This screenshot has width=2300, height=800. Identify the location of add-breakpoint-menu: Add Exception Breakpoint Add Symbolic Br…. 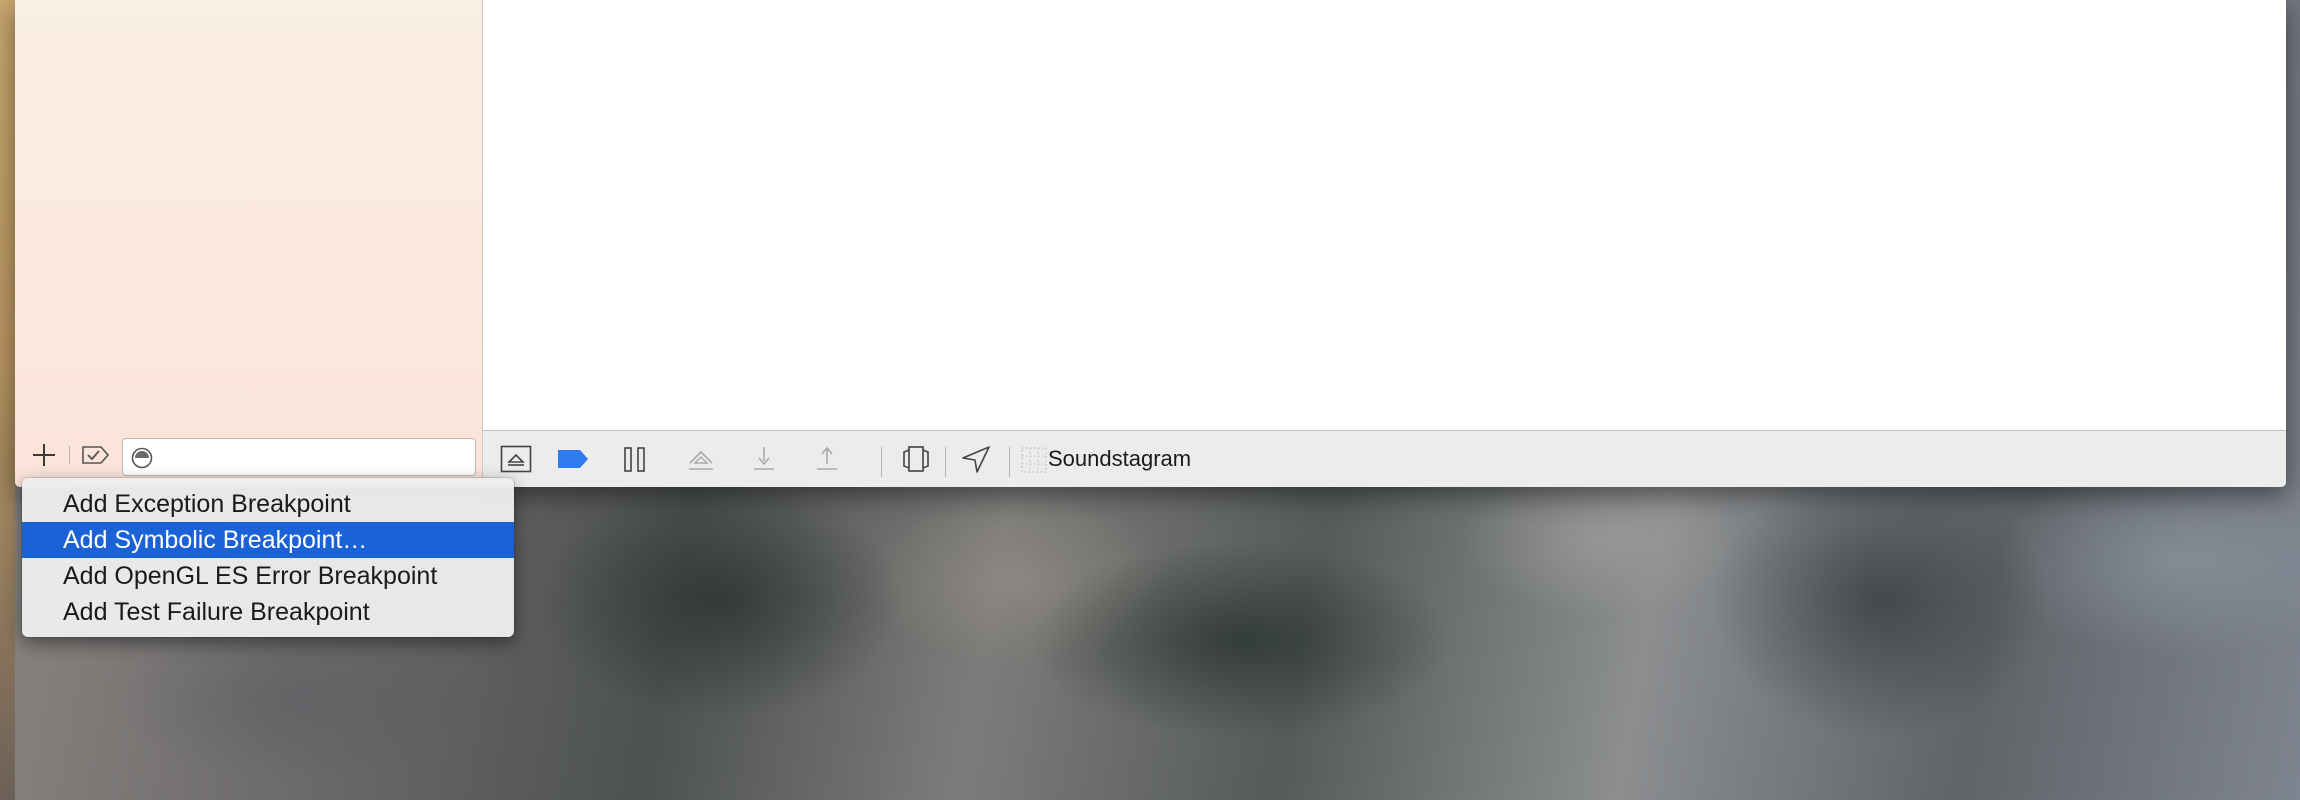
(268, 557).